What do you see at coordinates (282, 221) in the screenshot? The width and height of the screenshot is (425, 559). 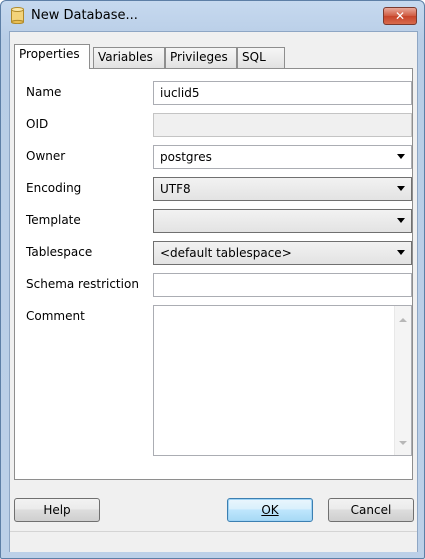 I see `template-dropdown` at bounding box center [282, 221].